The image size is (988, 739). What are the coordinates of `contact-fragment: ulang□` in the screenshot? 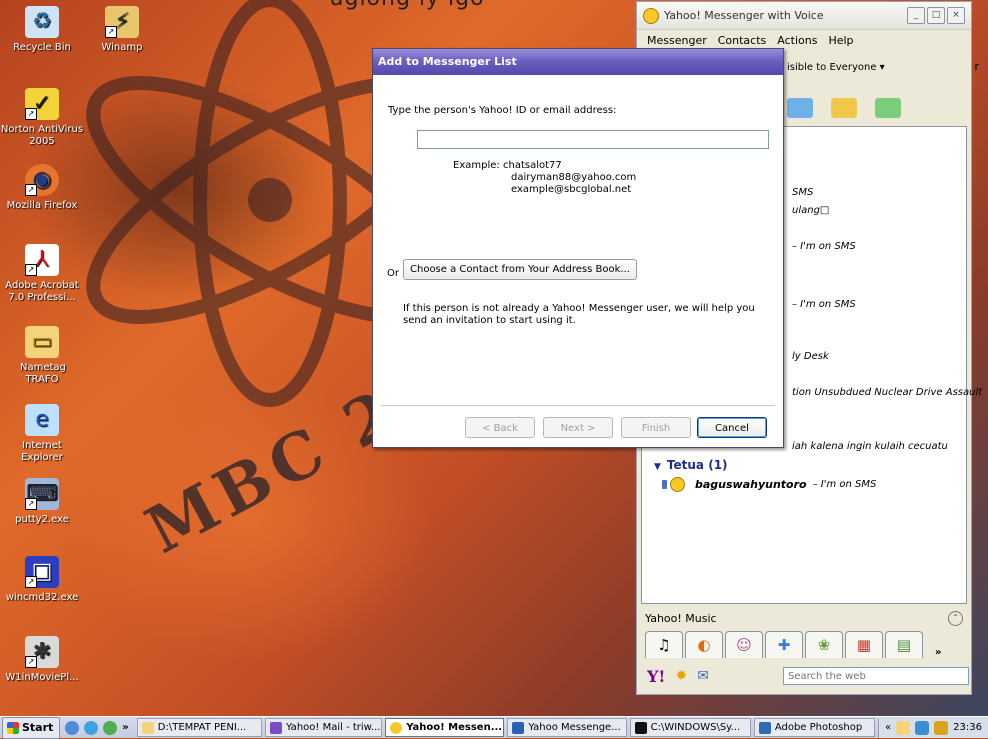 It's located at (811, 210).